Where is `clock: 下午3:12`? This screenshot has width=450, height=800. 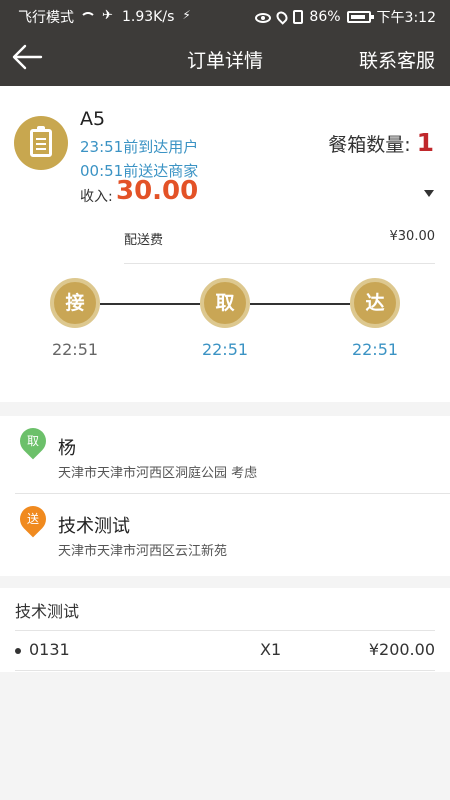 clock: 下午3:12 is located at coordinates (406, 18).